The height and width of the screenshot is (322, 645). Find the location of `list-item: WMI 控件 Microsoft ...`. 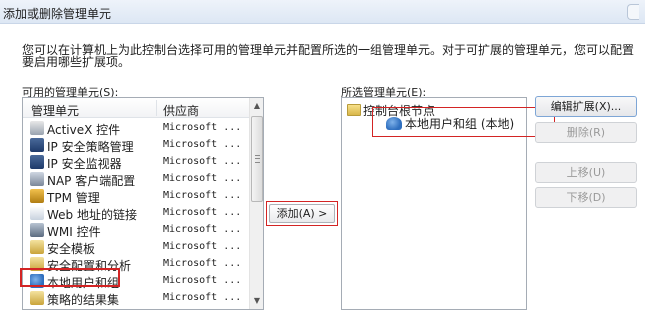

list-item: WMI 控件 Microsoft ... is located at coordinates (136, 230).